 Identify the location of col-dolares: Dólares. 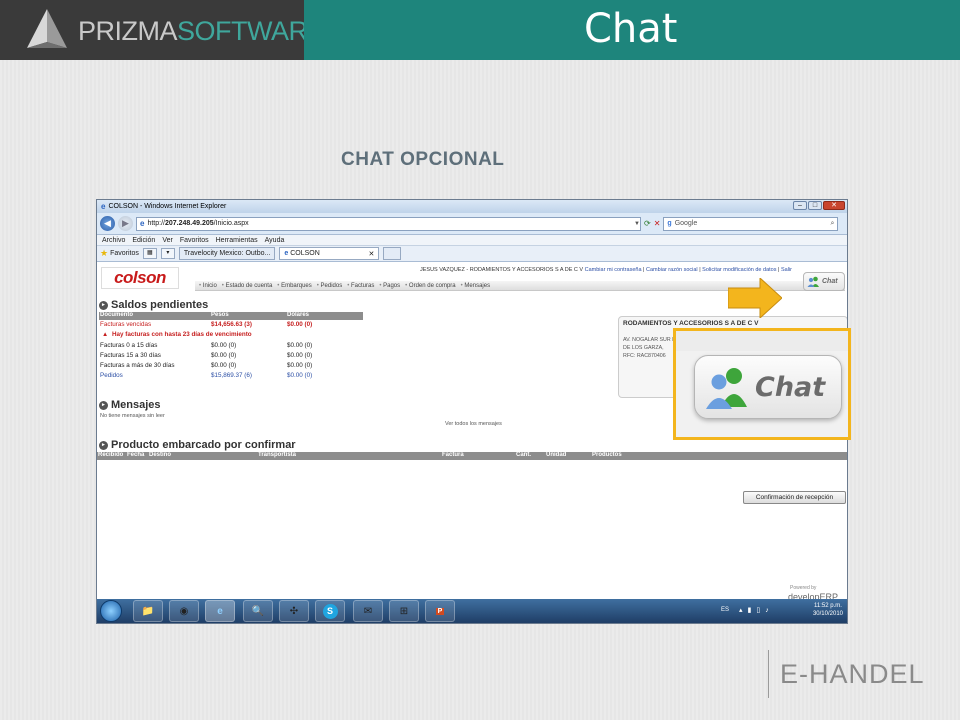
(298, 315).